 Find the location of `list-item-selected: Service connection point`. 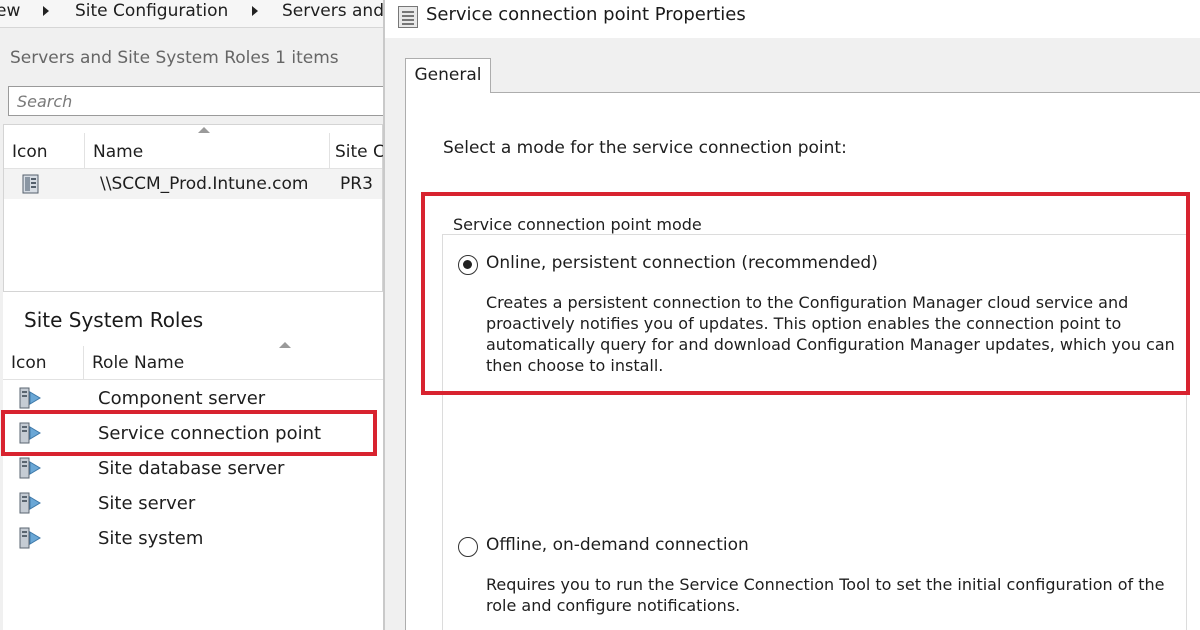

list-item-selected: Service connection point is located at coordinates (193, 433).